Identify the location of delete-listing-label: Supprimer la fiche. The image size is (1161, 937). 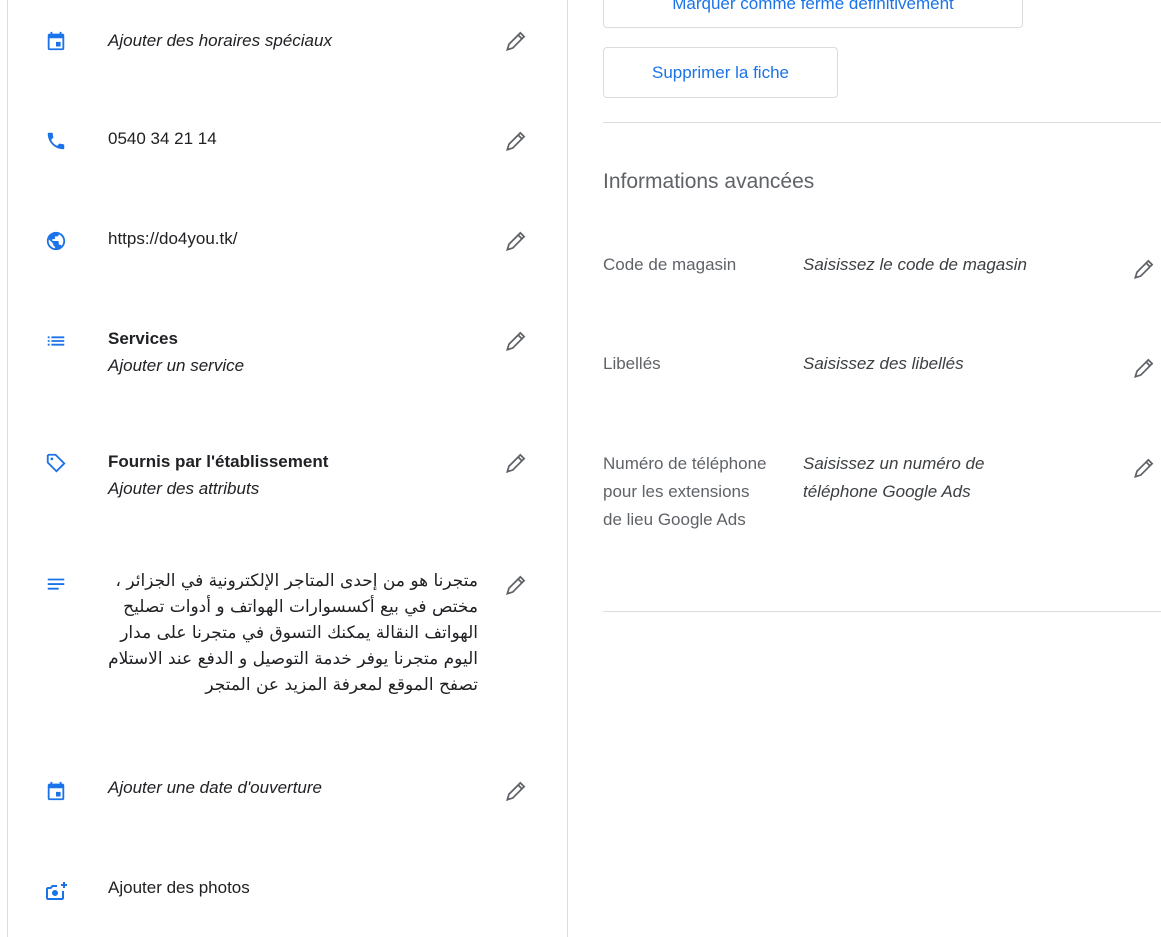
(720, 72).